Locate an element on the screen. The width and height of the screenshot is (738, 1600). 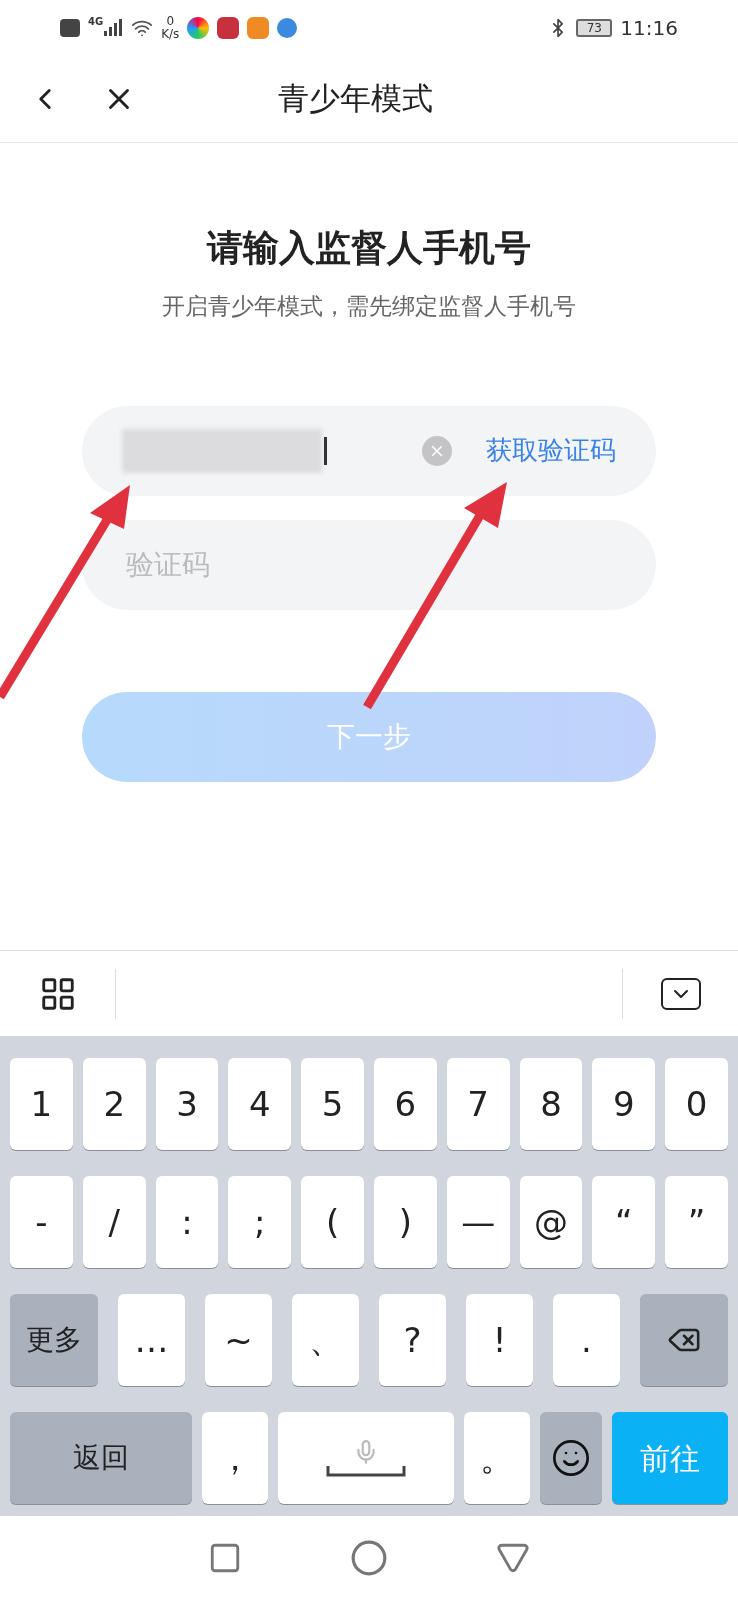
subtitle: 开启青少年模式，需先绑定监督人手机号 is located at coordinates (369, 306).